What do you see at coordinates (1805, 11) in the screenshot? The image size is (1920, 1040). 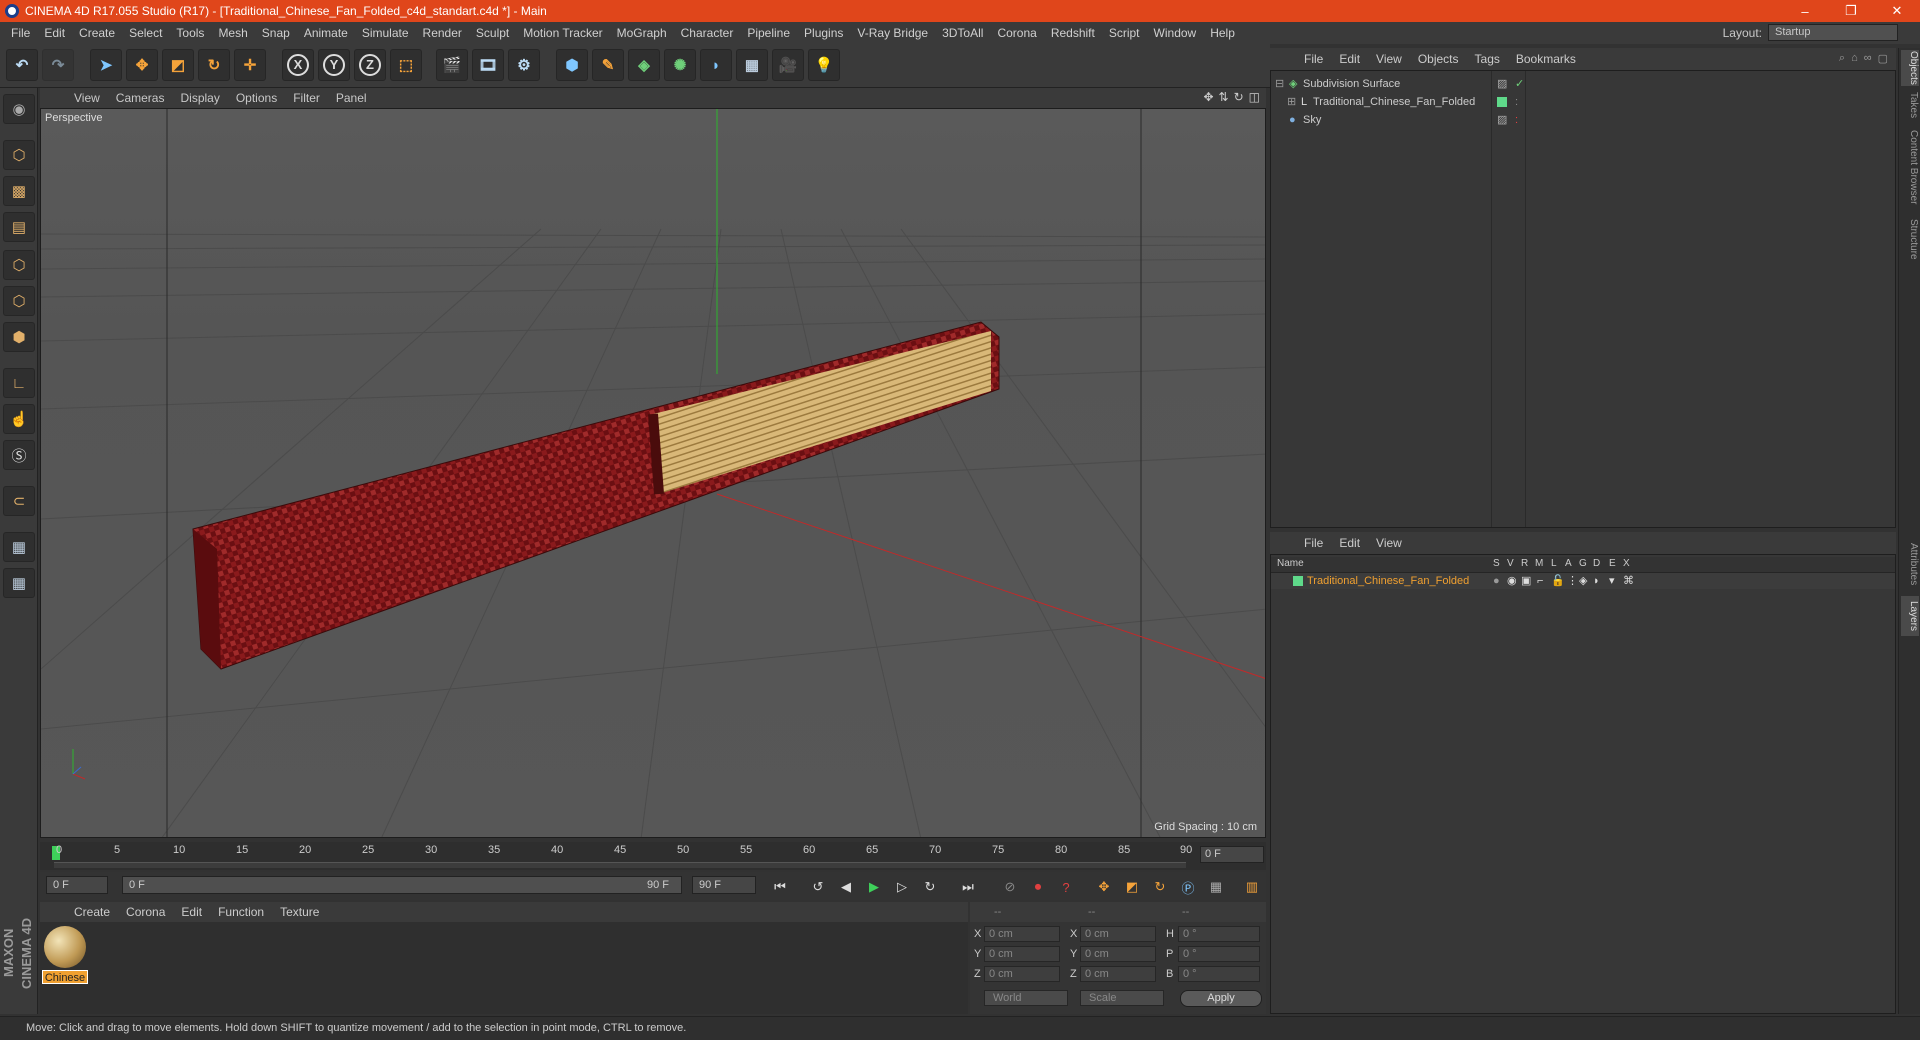 I see `minimize-button: –` at bounding box center [1805, 11].